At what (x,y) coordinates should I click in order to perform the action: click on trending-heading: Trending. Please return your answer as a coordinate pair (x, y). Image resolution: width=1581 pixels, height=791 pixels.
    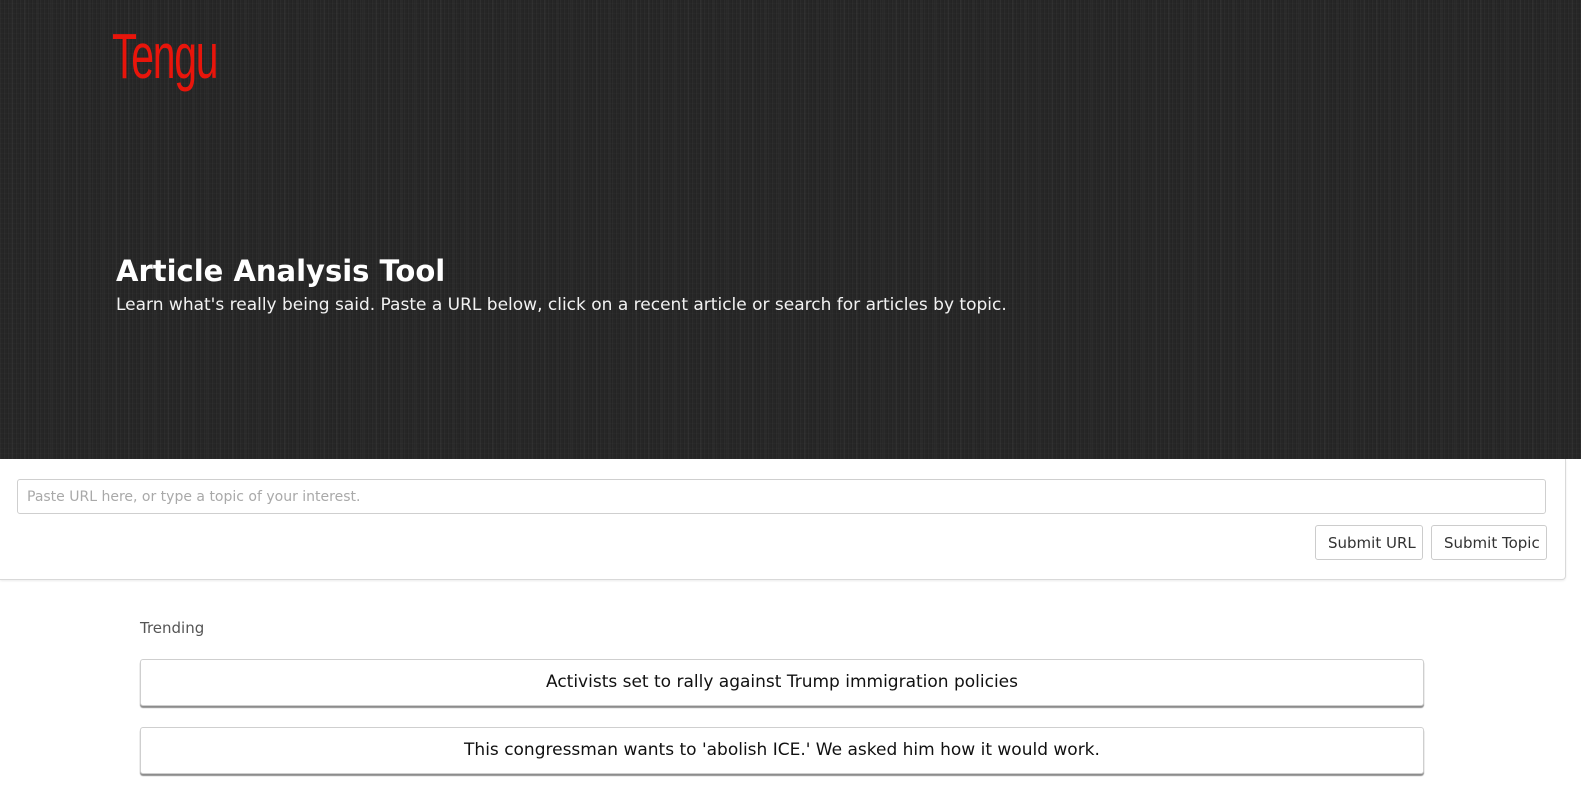
    Looking at the image, I should click on (172, 628).